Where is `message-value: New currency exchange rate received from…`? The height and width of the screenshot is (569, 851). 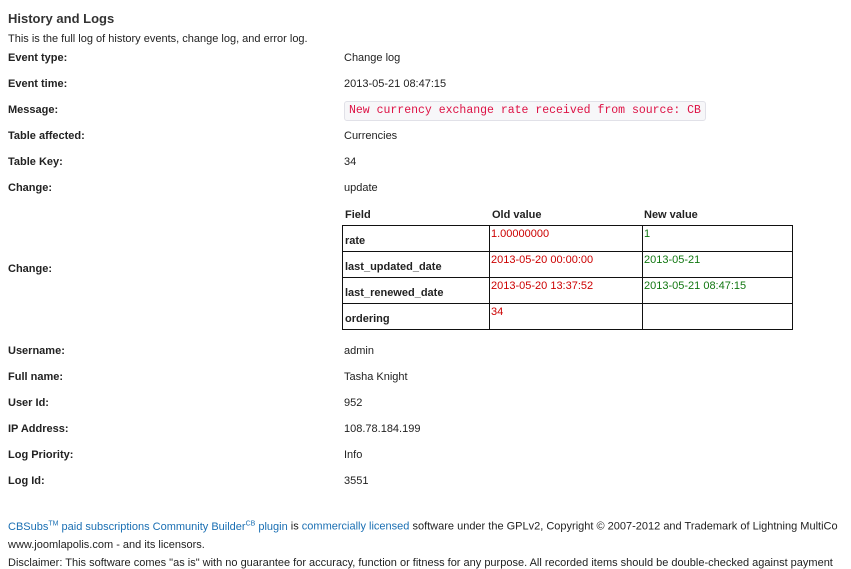 message-value: New currency exchange rate received from… is located at coordinates (525, 111).